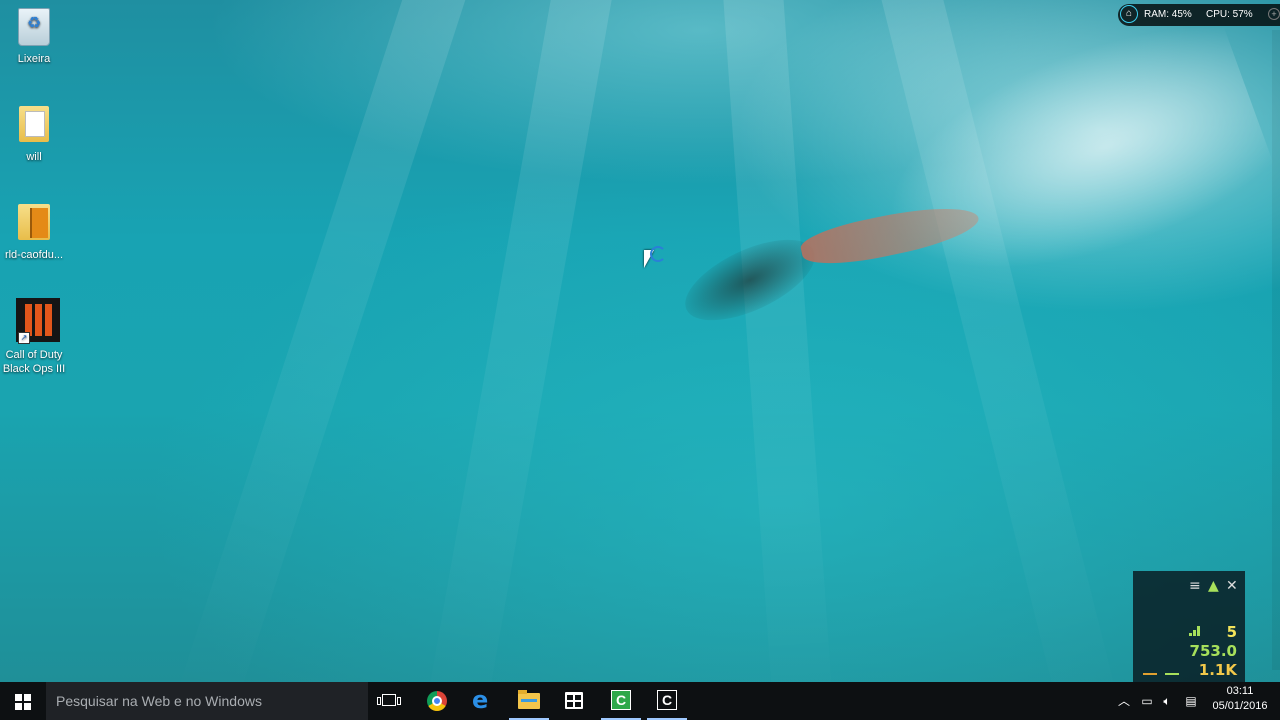 The height and width of the screenshot is (720, 1280). I want to click on edge-scroll-strip, so click(1276, 350).